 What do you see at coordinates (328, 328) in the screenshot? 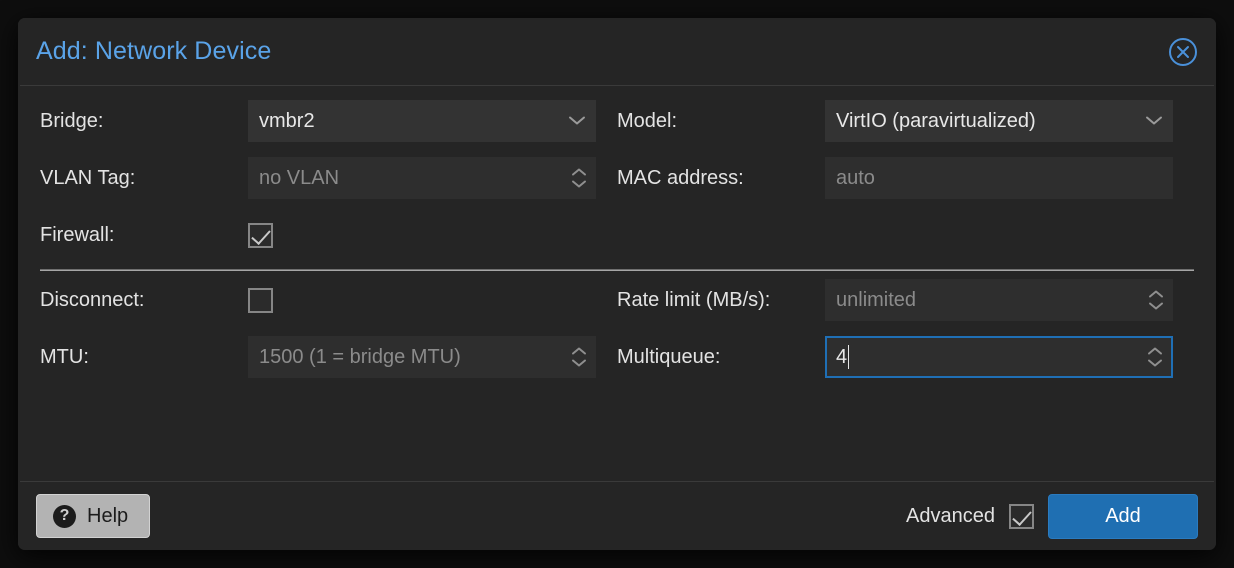
I see `advanced-left-column: Disconnect: MTU: 1500 (1 = bridge MTU)` at bounding box center [328, 328].